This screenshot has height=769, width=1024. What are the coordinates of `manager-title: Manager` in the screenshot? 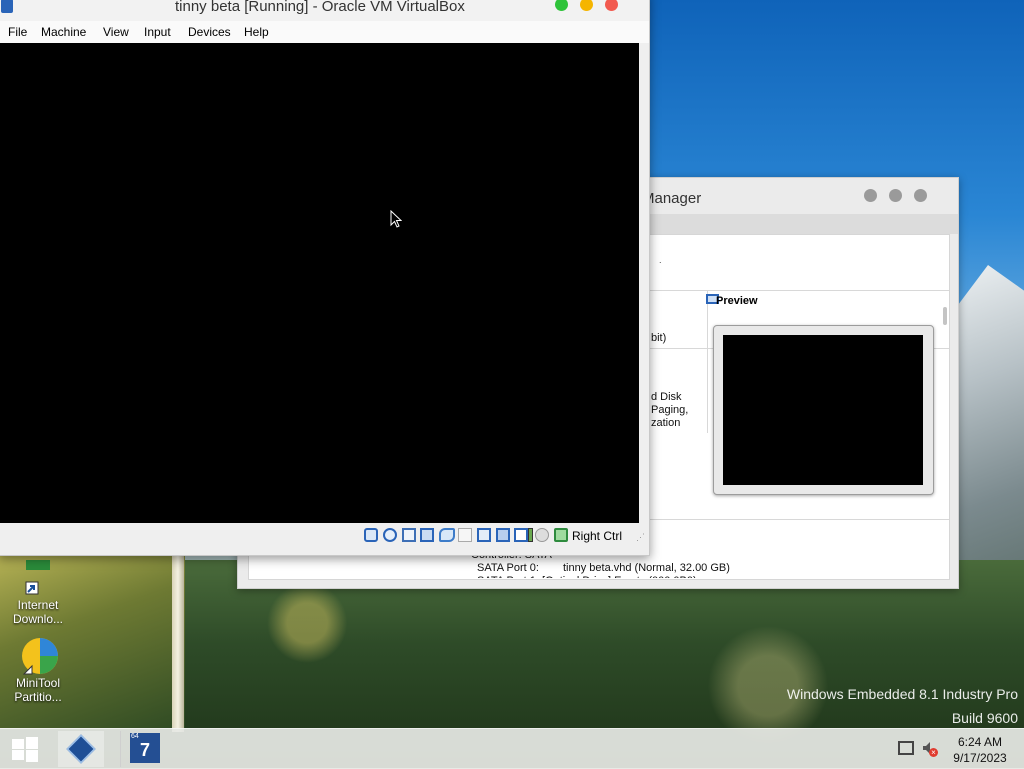 It's located at (672, 198).